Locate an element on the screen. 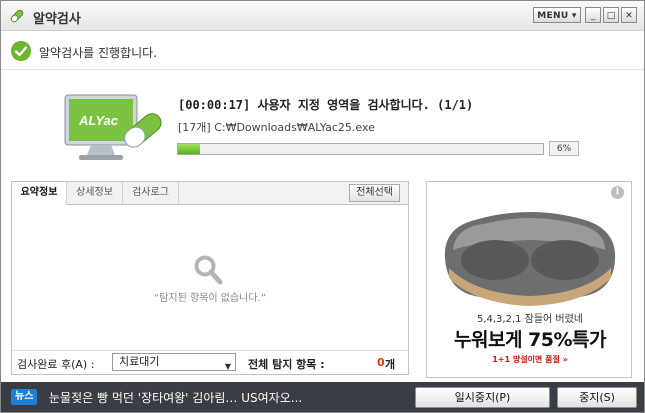 This screenshot has width=645, height=413. scan-status-text: [00:00:17] 사용자 지정 영역을 검사합니다. (1/1) is located at coordinates (326, 105).